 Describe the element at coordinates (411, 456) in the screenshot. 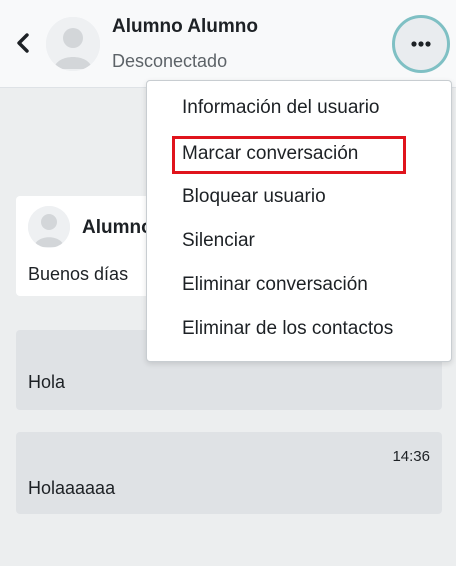

I see `message-time: 14:36` at that location.